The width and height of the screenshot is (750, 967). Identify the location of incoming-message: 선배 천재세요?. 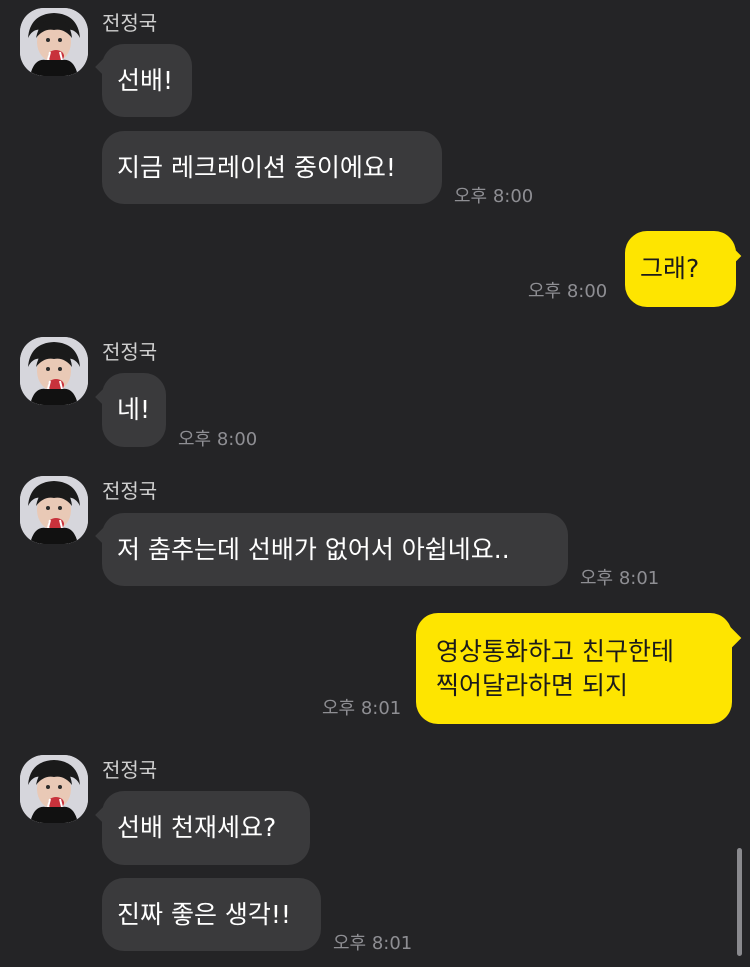
(206, 828).